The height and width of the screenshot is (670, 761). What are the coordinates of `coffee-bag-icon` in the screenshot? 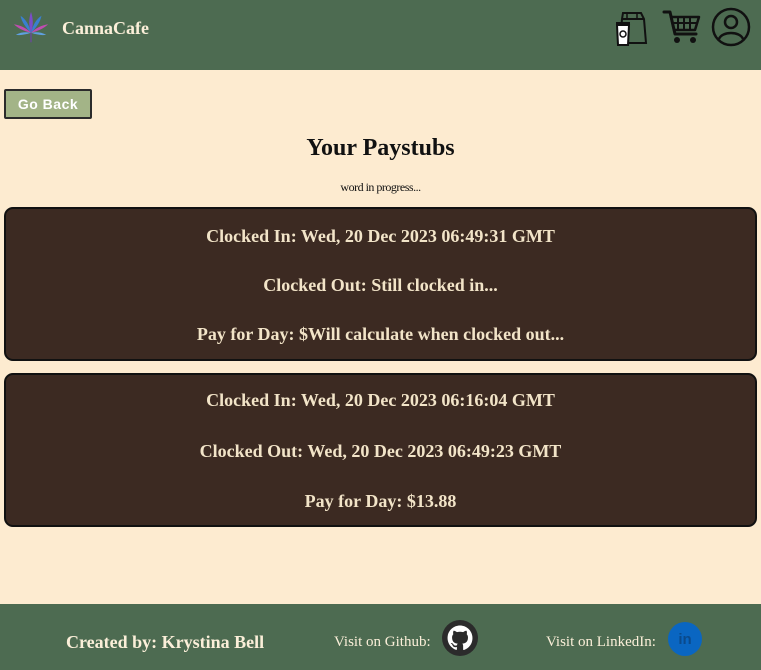 It's located at (633, 28).